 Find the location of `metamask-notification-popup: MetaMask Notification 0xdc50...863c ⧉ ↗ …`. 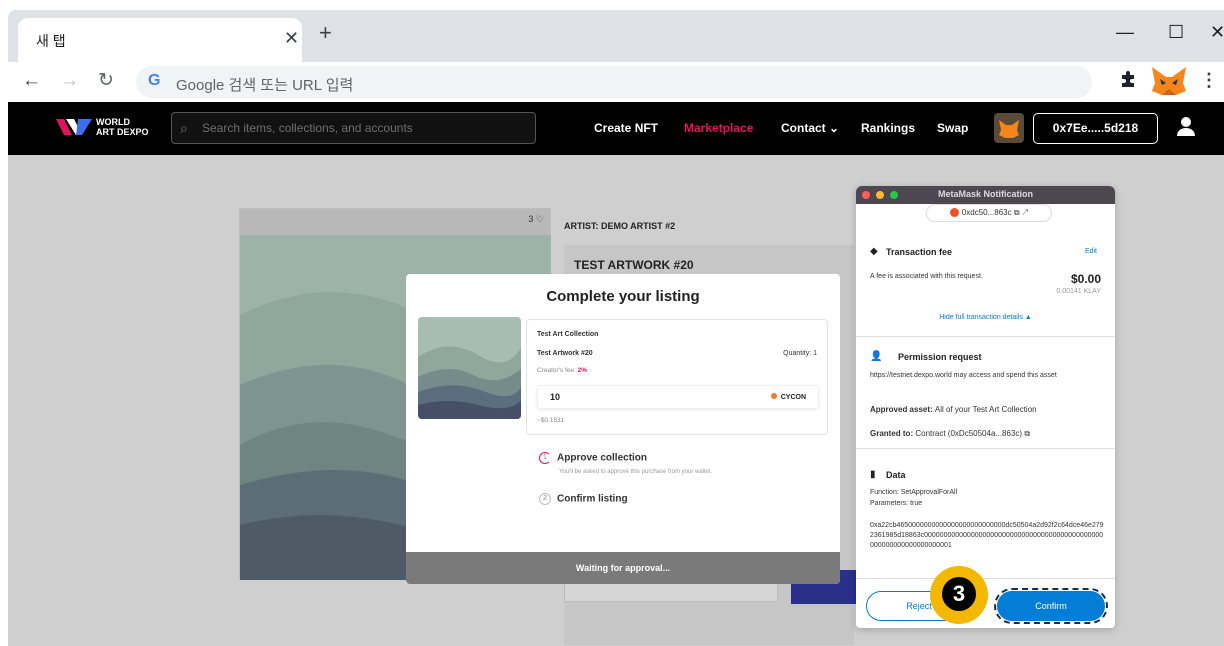

metamask-notification-popup: MetaMask Notification 0xdc50...863c ⧉ ↗ … is located at coordinates (985, 407).